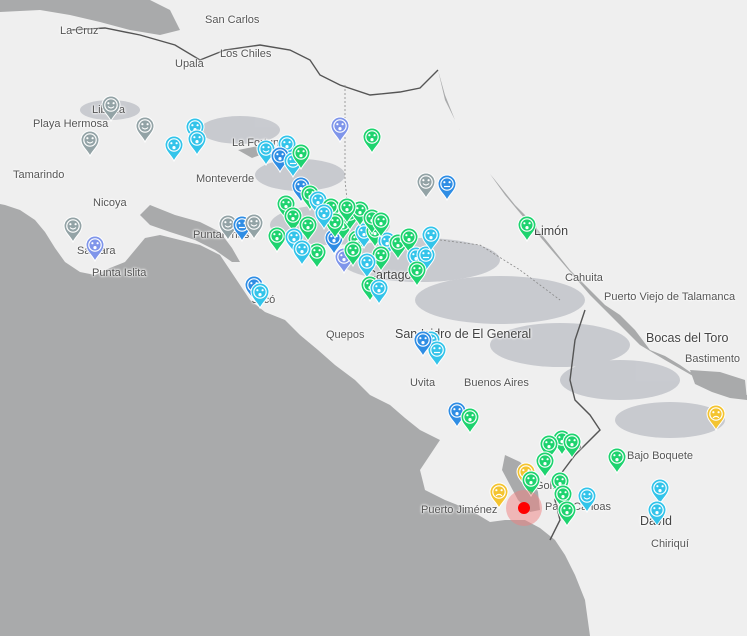  What do you see at coordinates (524, 508) in the screenshot?
I see `selected-location-dot` at bounding box center [524, 508].